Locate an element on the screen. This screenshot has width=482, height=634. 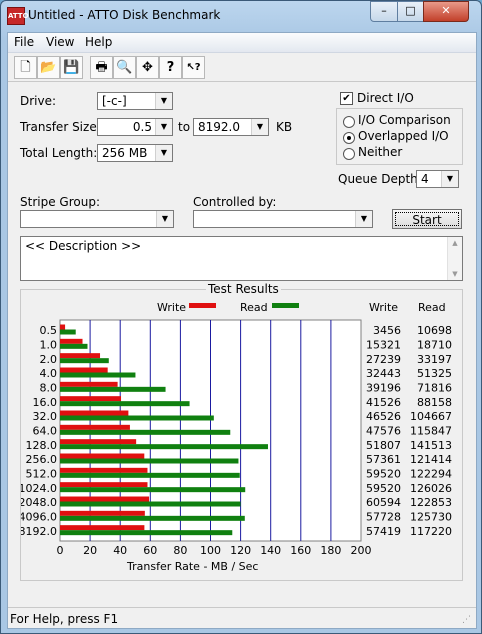
close-button: ✕ is located at coordinates (446, 11).